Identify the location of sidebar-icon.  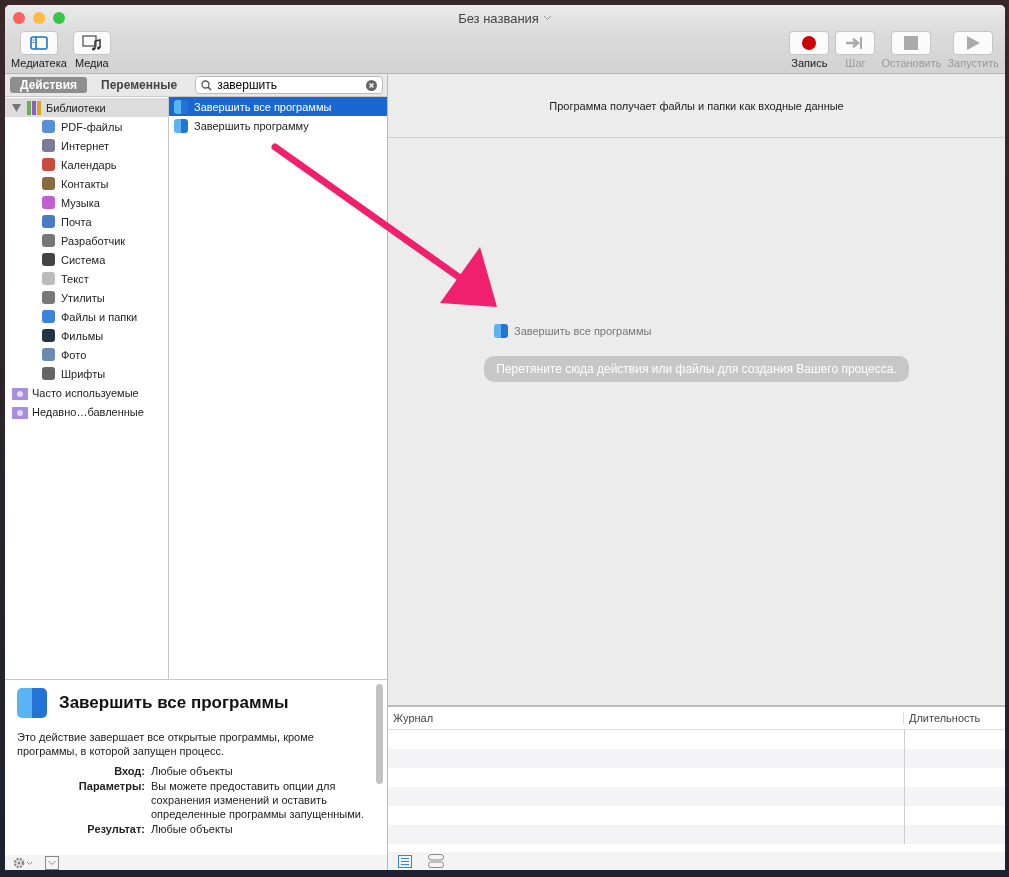
(38, 43).